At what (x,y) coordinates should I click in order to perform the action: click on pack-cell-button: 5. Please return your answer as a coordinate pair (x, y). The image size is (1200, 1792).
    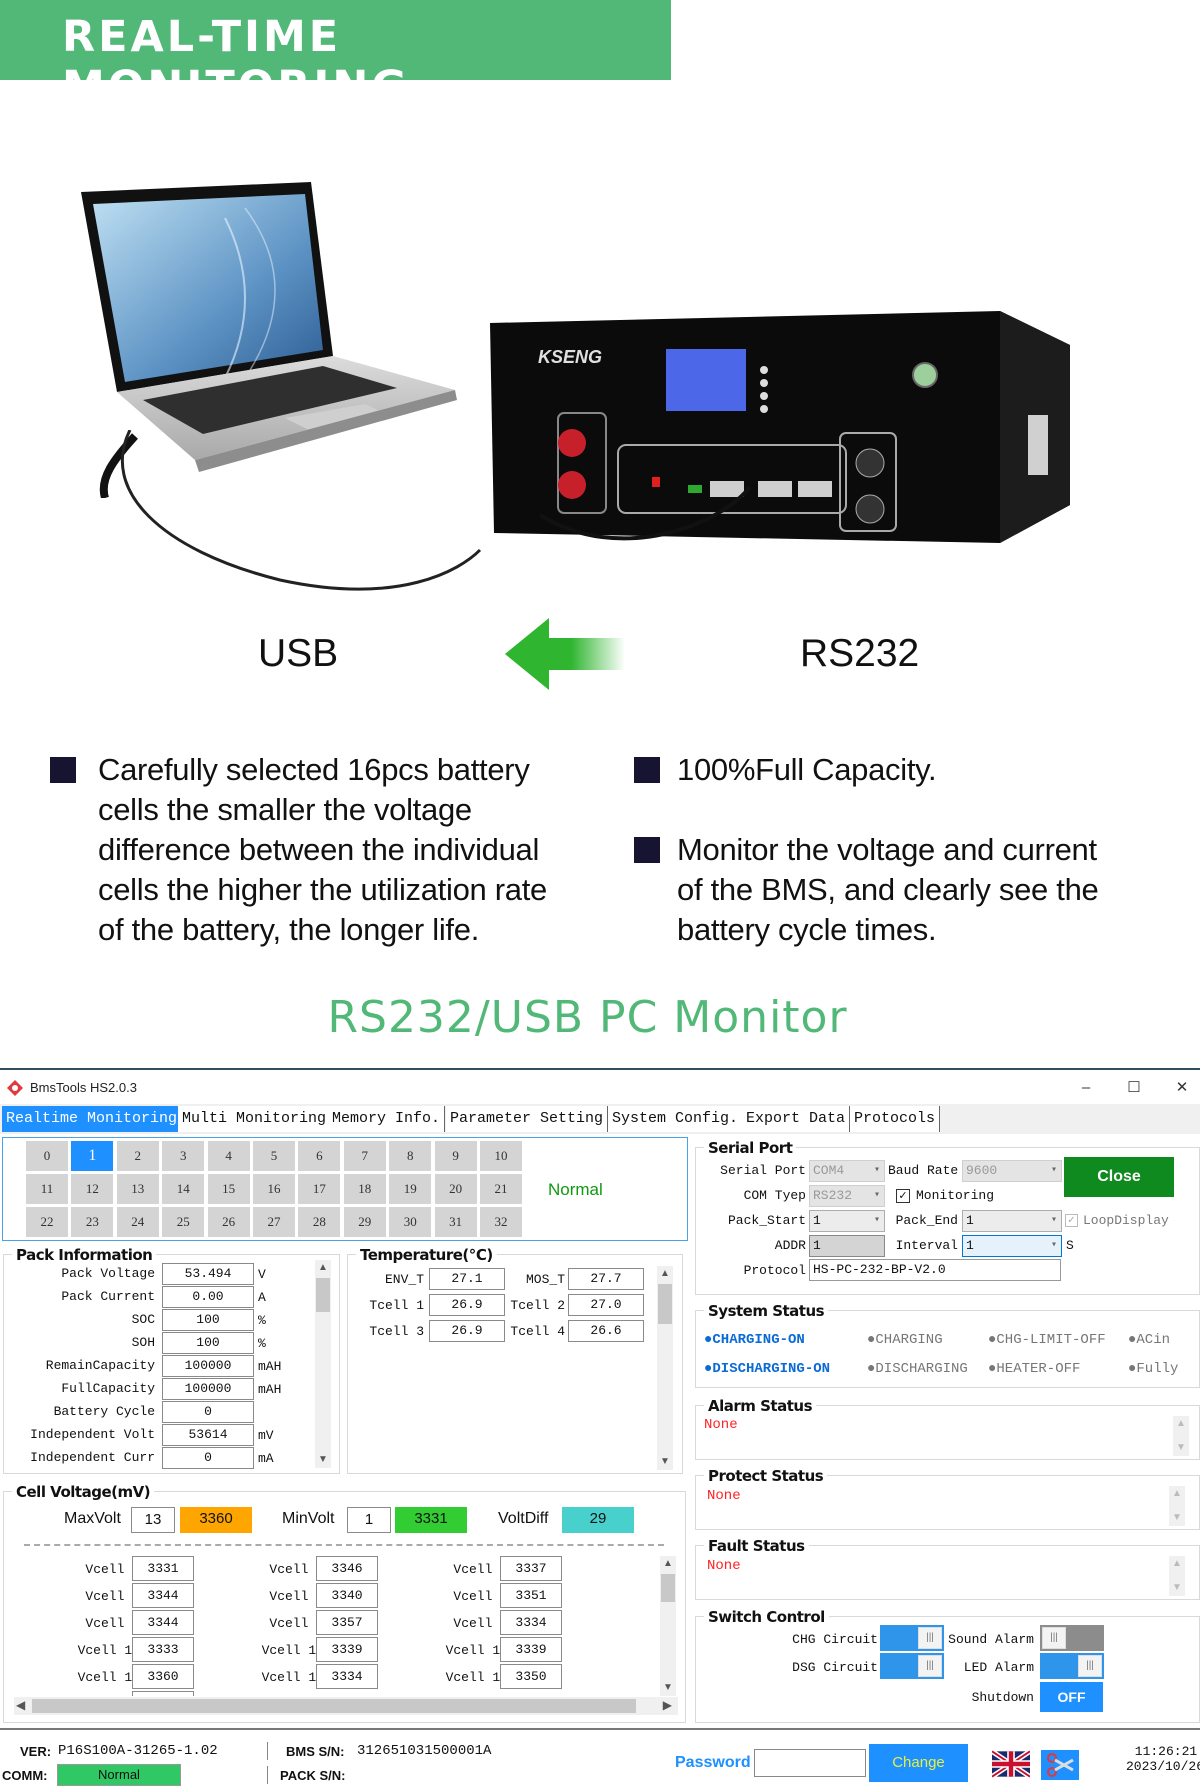
    Looking at the image, I should click on (274, 1156).